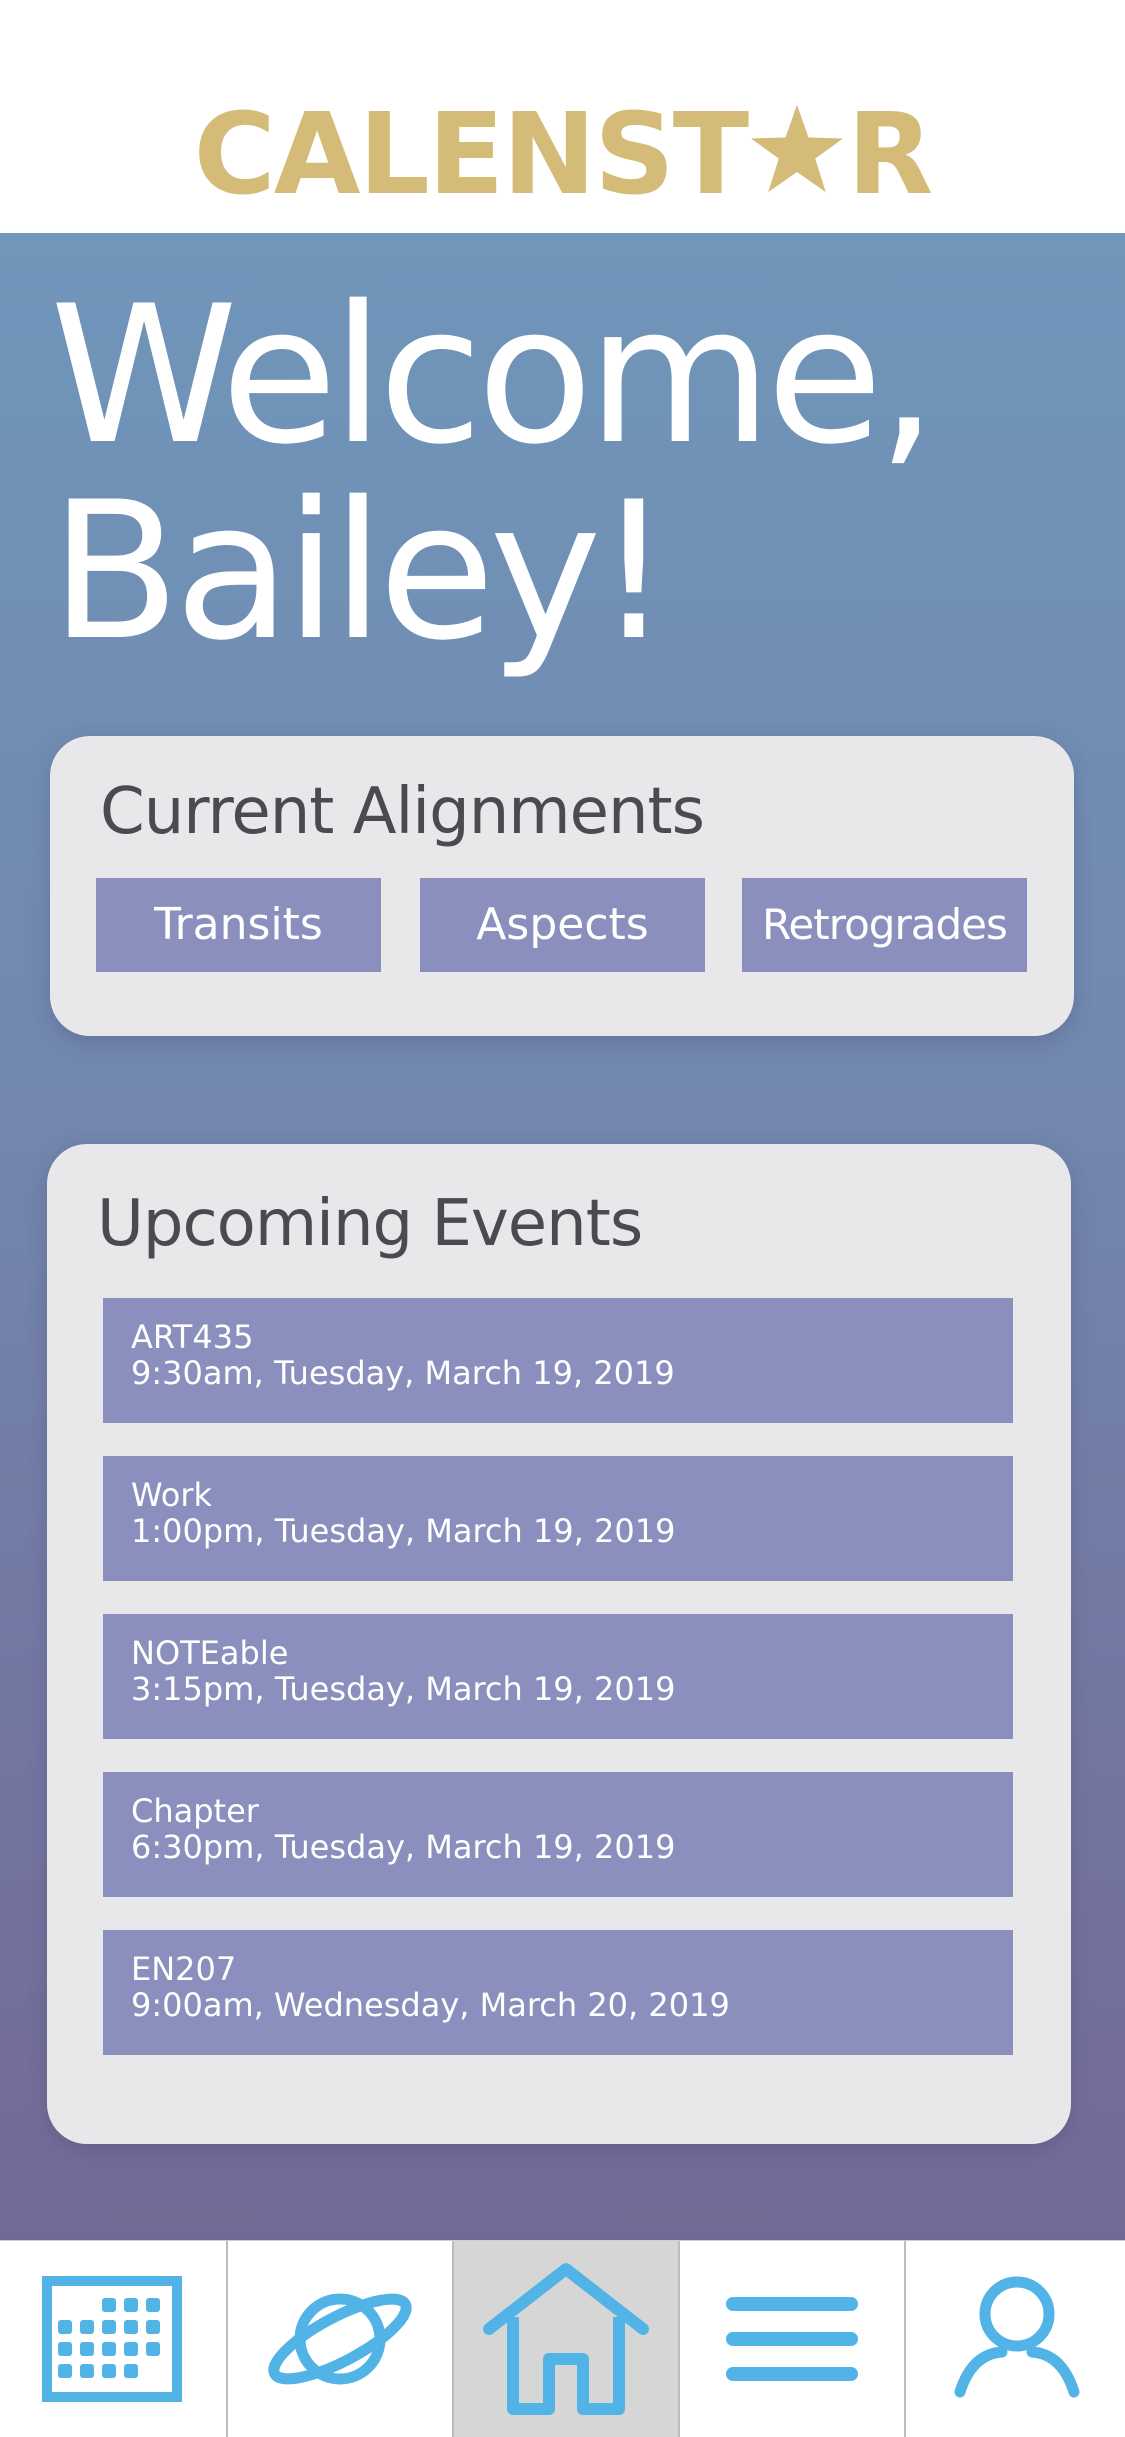  I want to click on event-item: ART435 9:30am, Tuesday, March 19, 2019, so click(558, 1360).